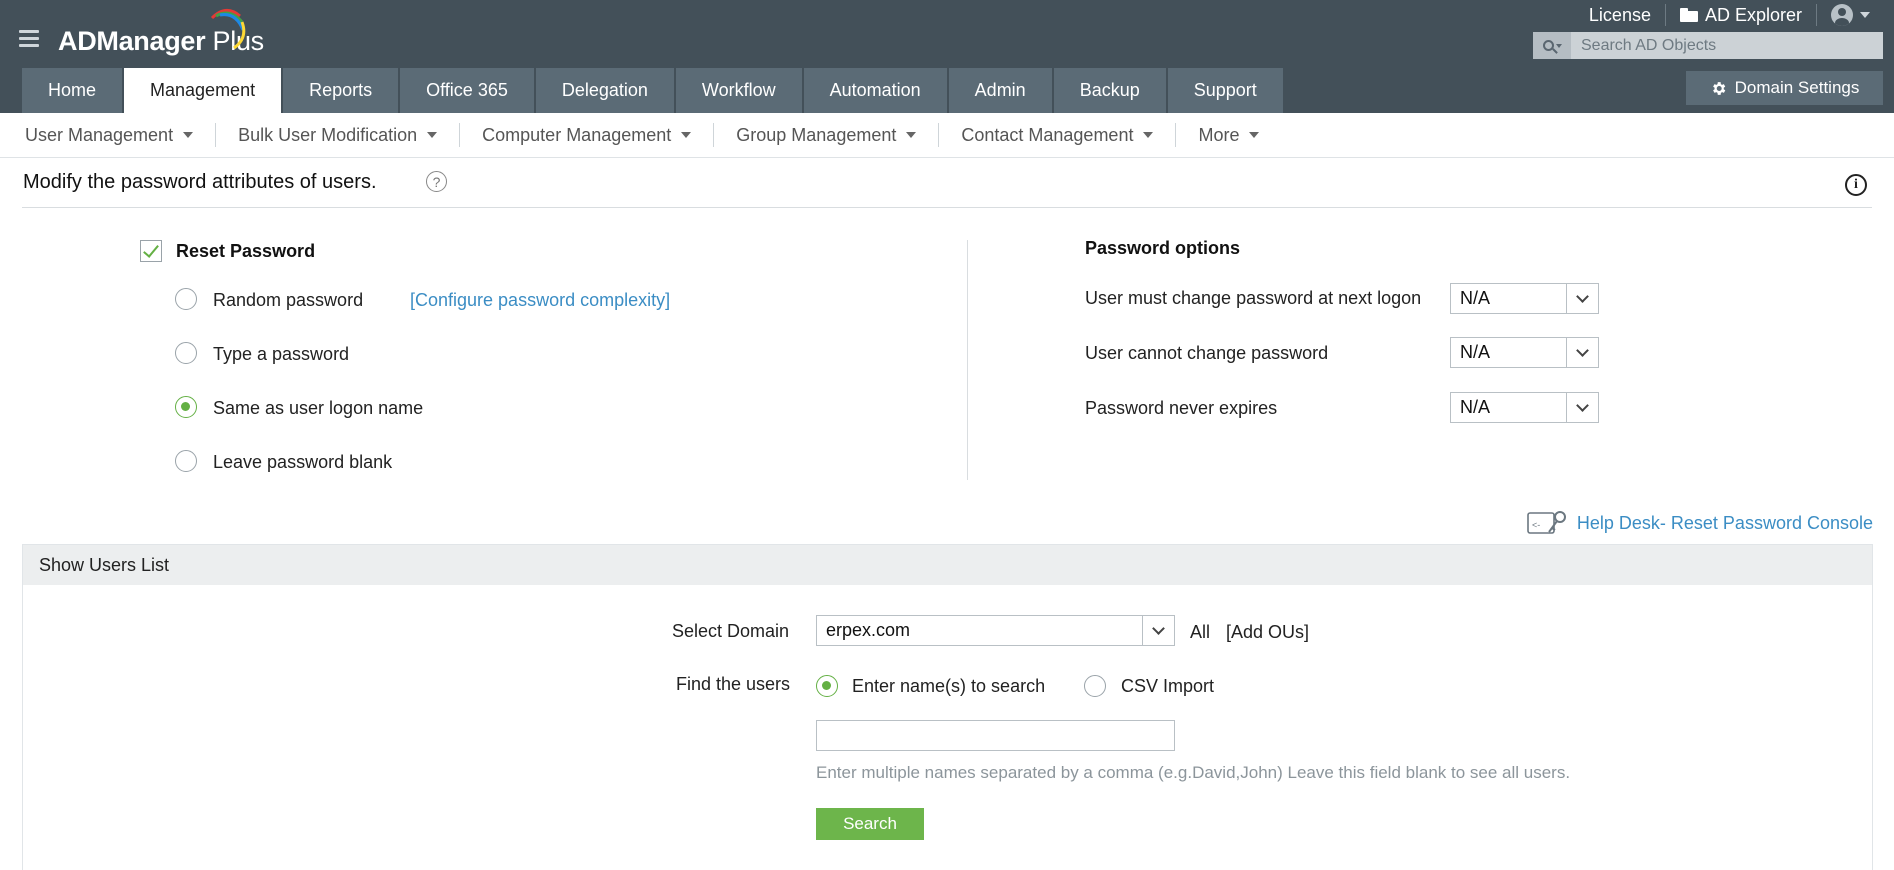 The height and width of the screenshot is (870, 1894). What do you see at coordinates (436, 181) in the screenshot?
I see `help-icon: ?` at bounding box center [436, 181].